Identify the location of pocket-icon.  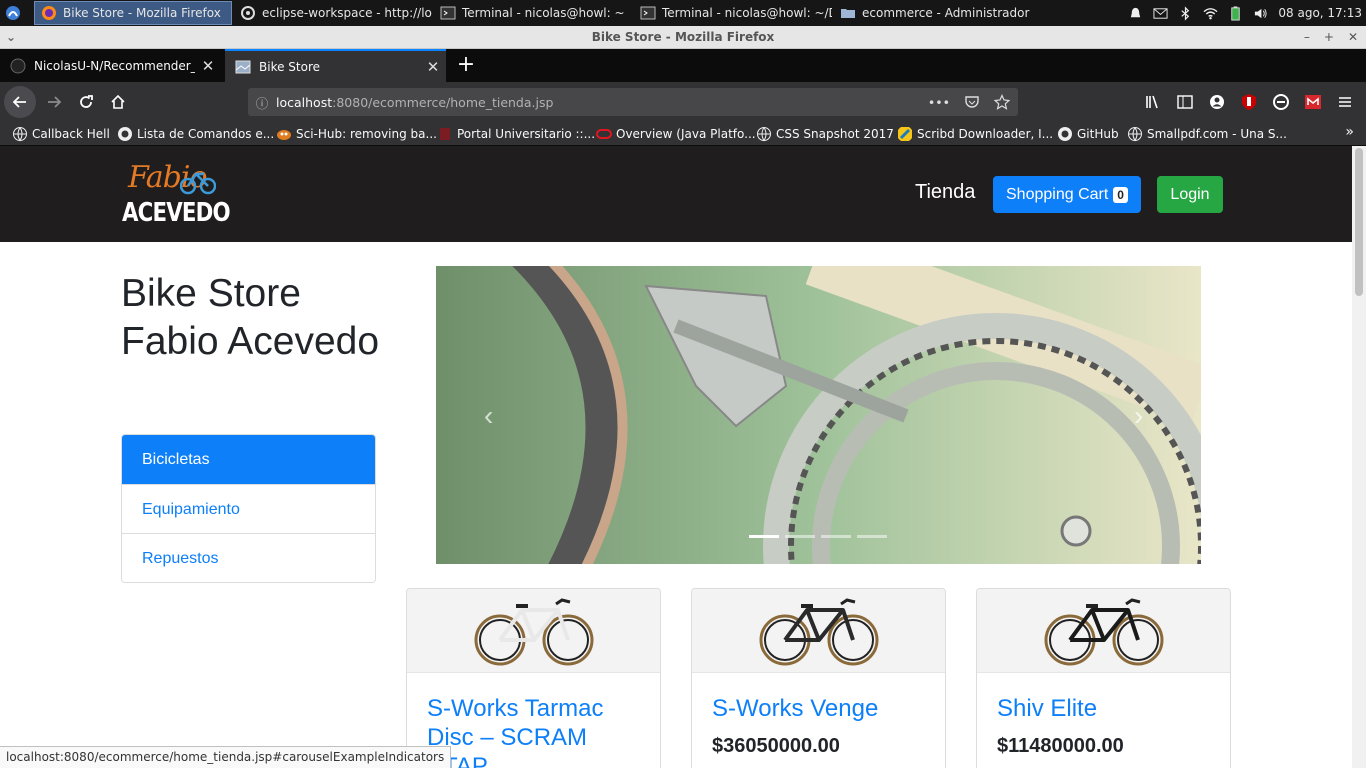
(972, 102).